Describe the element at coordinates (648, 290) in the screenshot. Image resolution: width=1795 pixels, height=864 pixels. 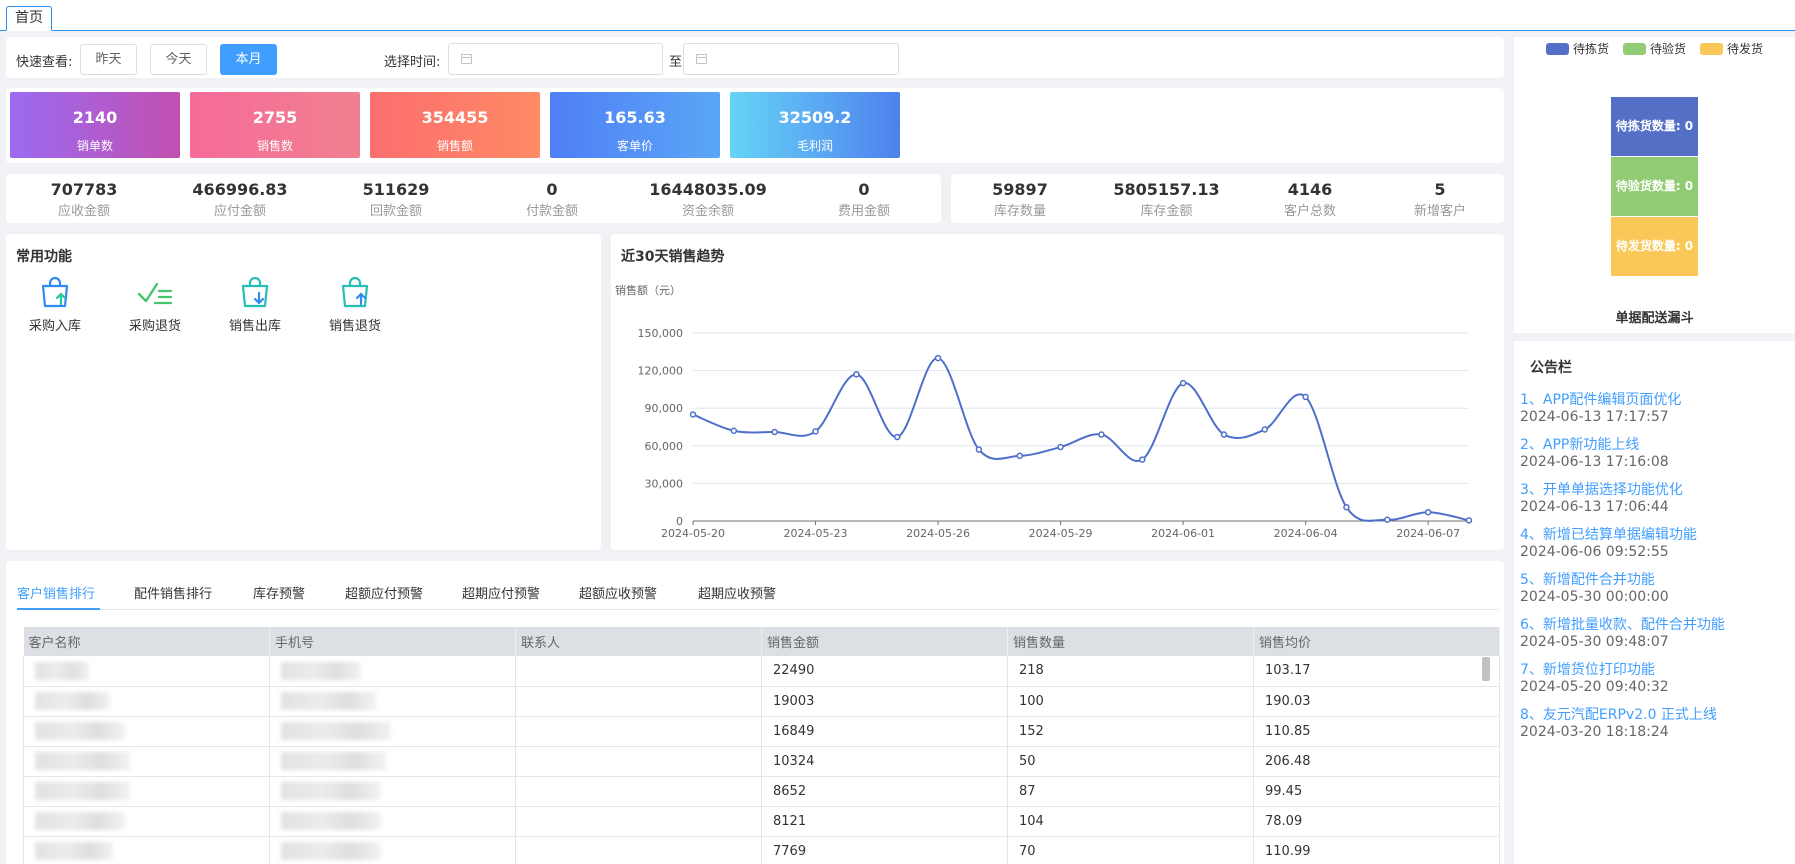
I see `y-axis-label: 销售额（元）` at that location.